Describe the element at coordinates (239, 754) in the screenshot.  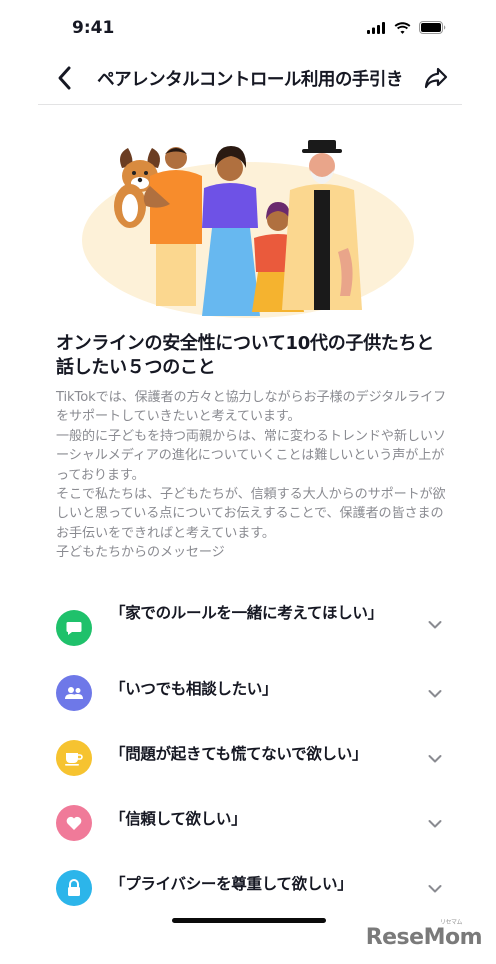
I see `message-label: 「問題が起きても慌てないで欲しい」` at that location.